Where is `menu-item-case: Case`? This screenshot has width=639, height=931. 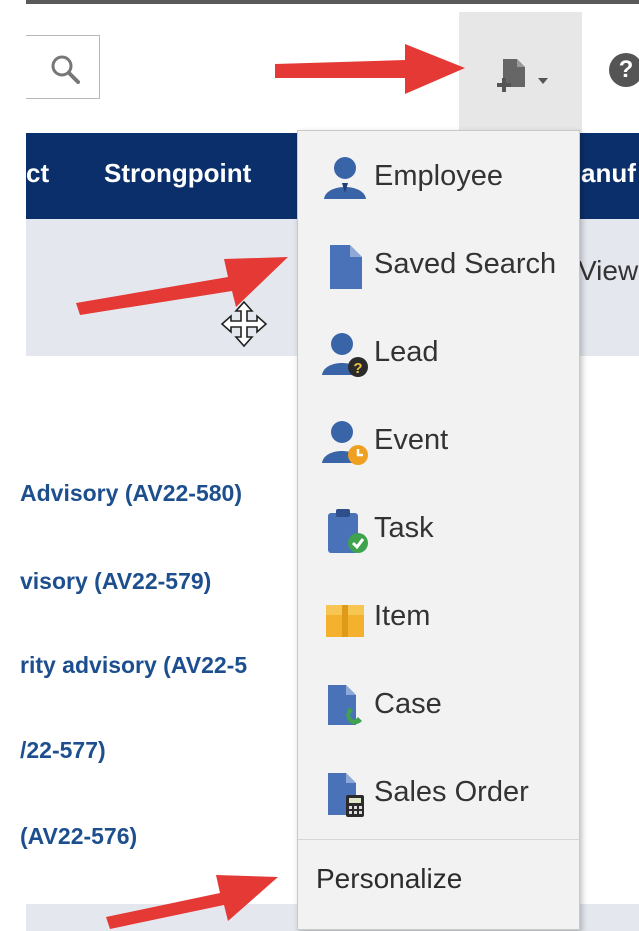 menu-item-case: Case is located at coordinates (446, 706).